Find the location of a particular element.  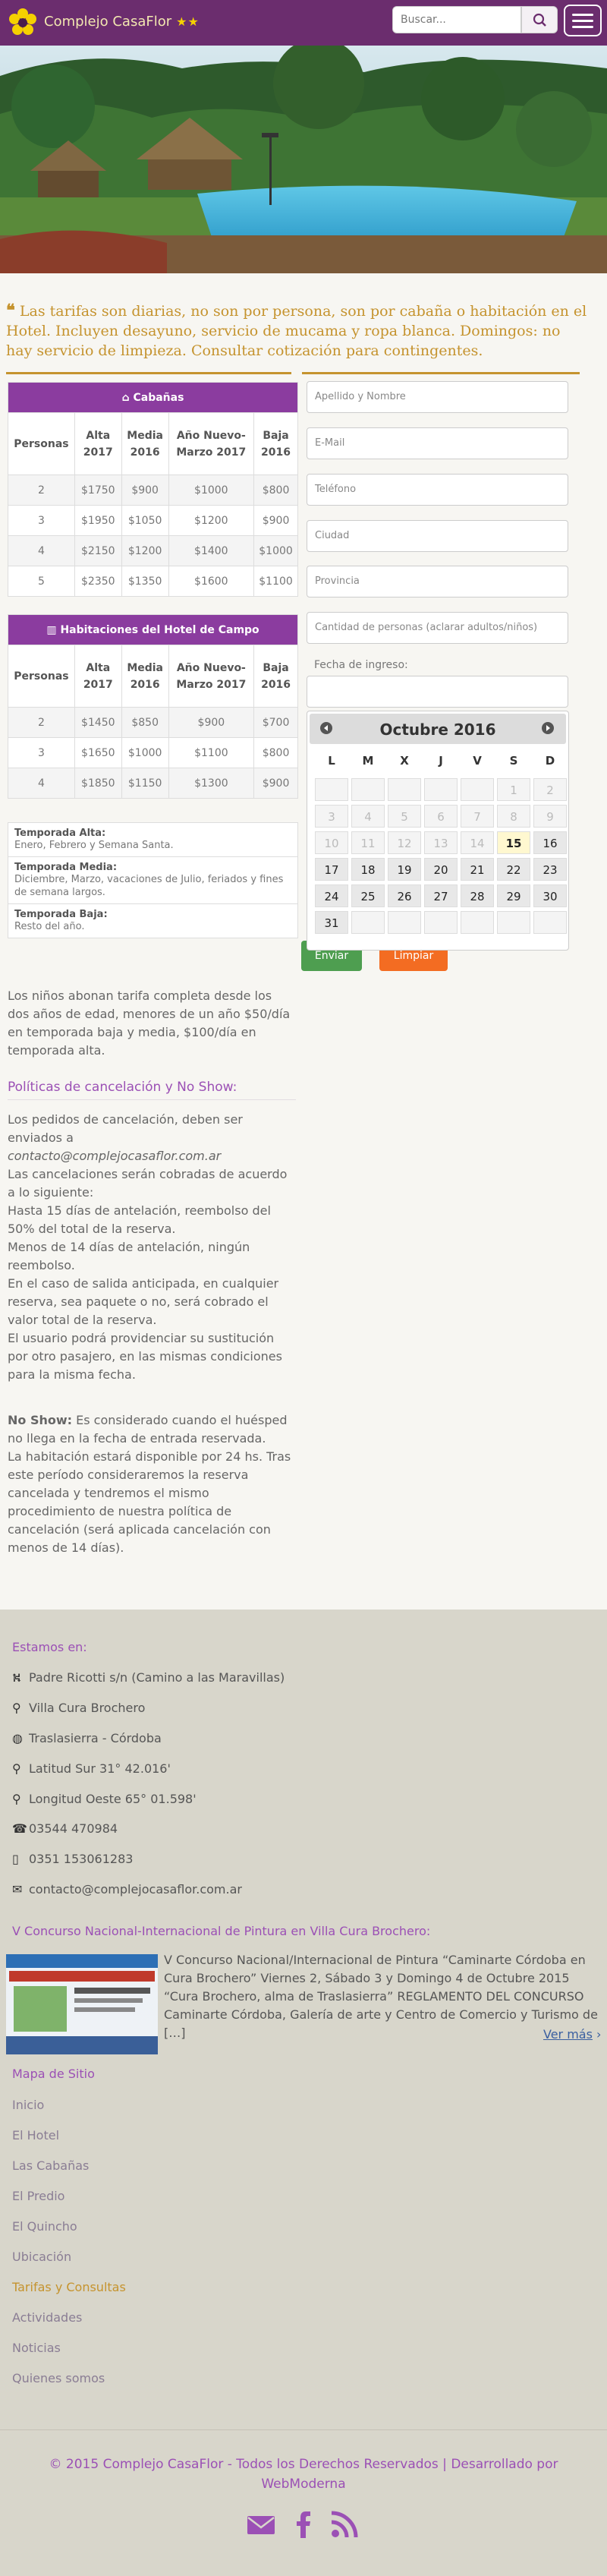

phone-field: Teléfono is located at coordinates (437, 490).